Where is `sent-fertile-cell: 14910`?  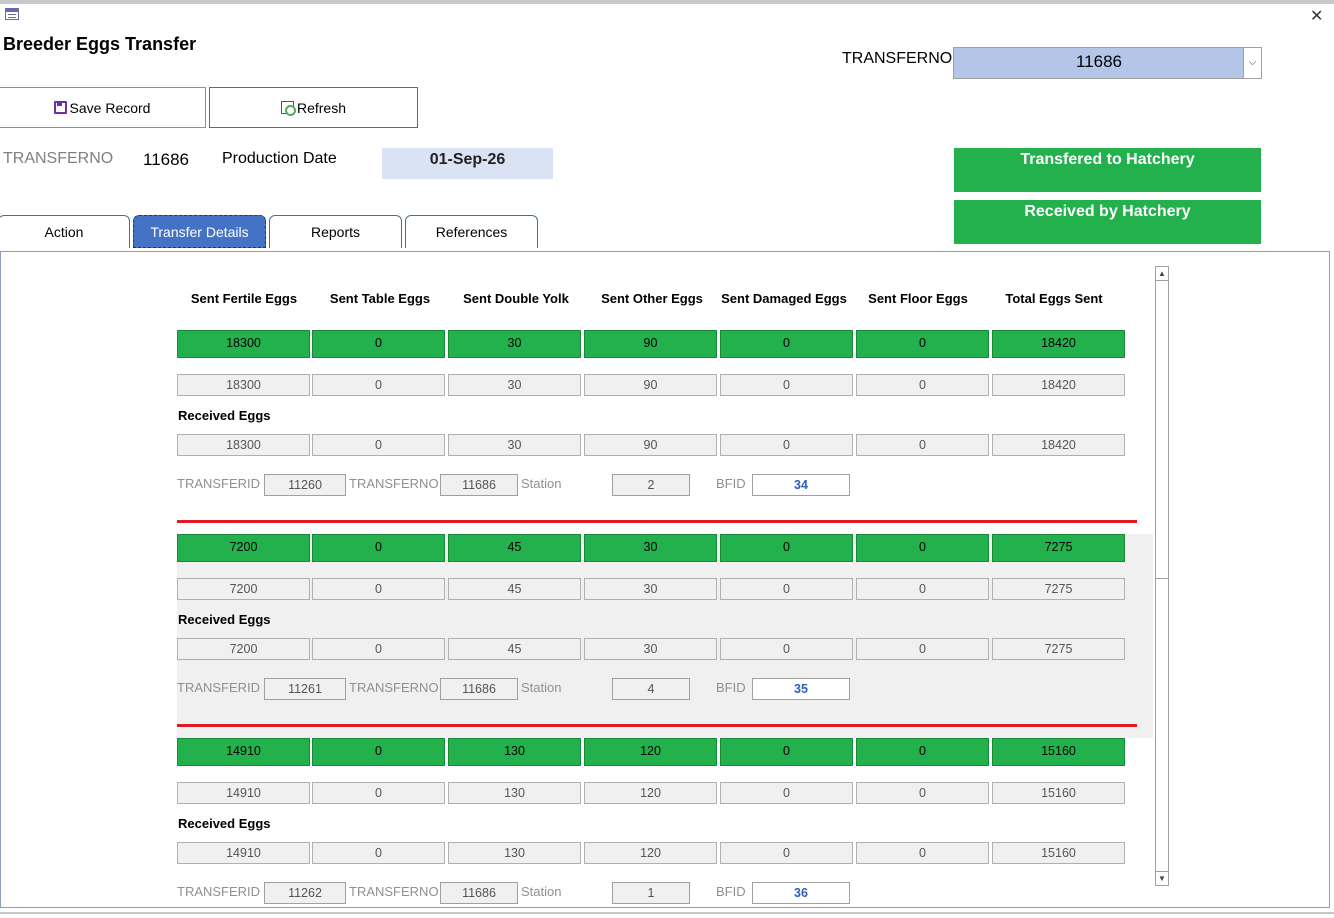 sent-fertile-cell: 14910 is located at coordinates (243, 752).